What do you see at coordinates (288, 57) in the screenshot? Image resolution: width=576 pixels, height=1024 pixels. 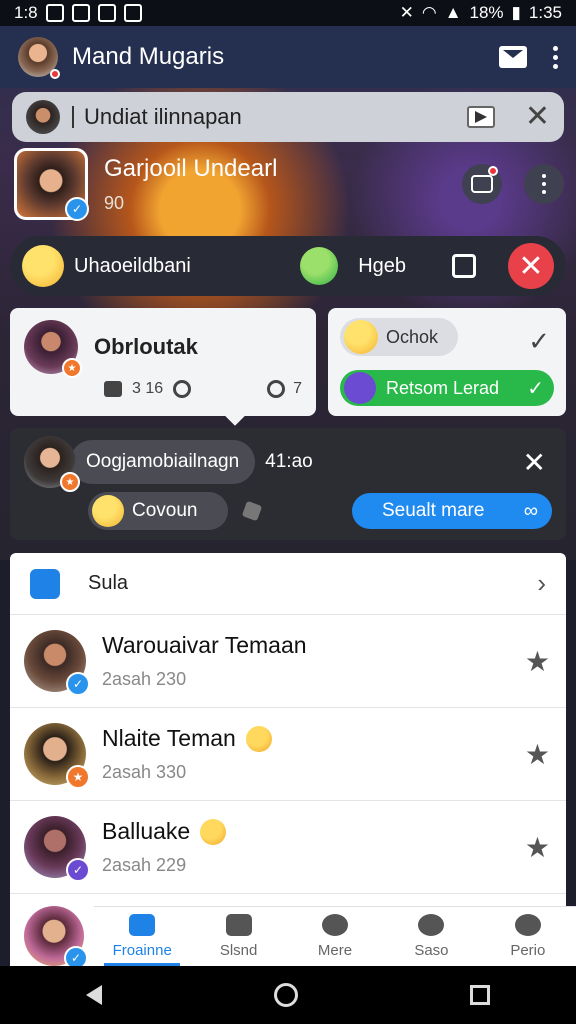 I see `app-header: Mand Mugaris` at bounding box center [288, 57].